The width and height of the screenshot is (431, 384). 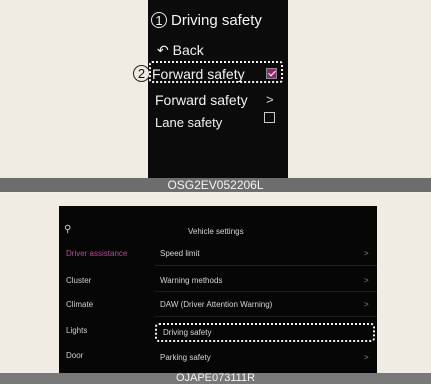 I want to click on sidebar-item-climate: Climate, so click(x=79, y=304).